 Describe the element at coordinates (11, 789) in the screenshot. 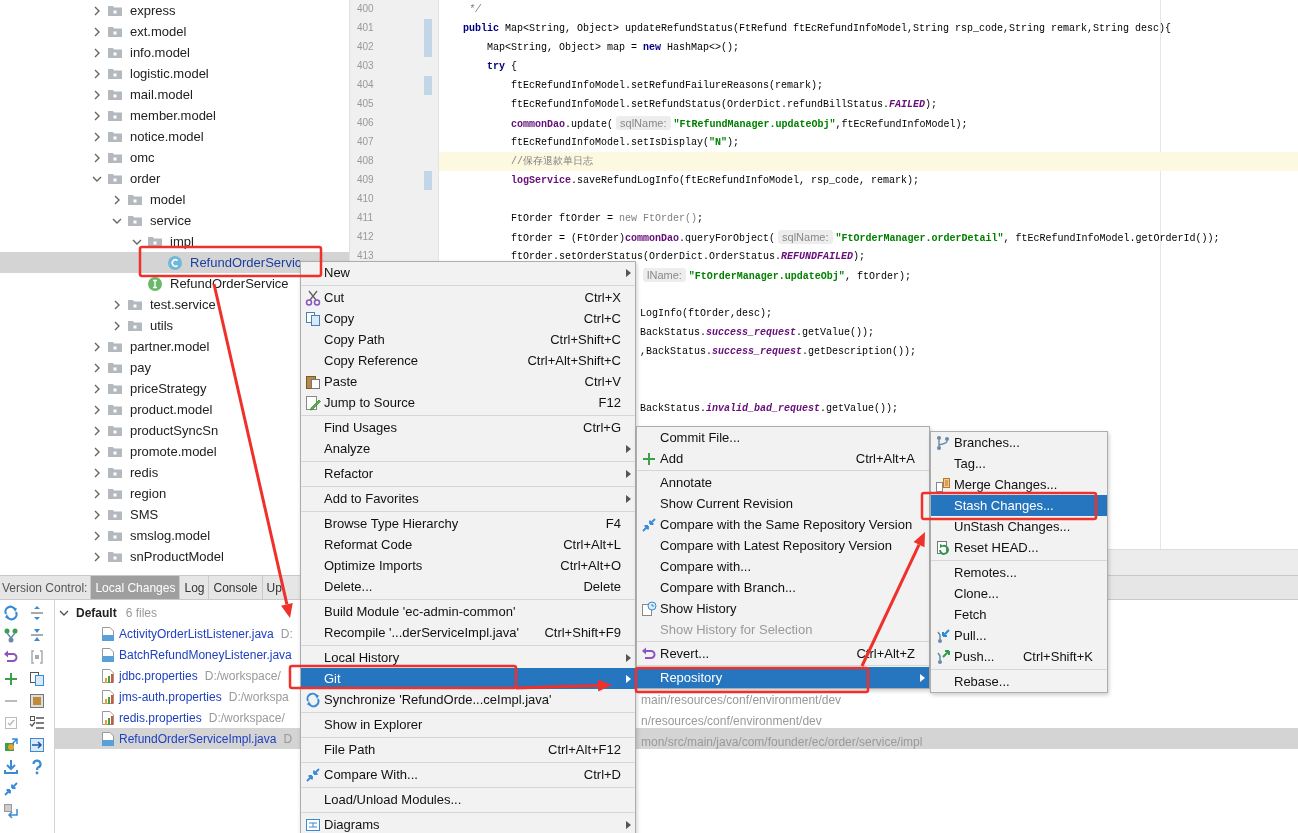

I see `compare-arrows-icon` at that location.